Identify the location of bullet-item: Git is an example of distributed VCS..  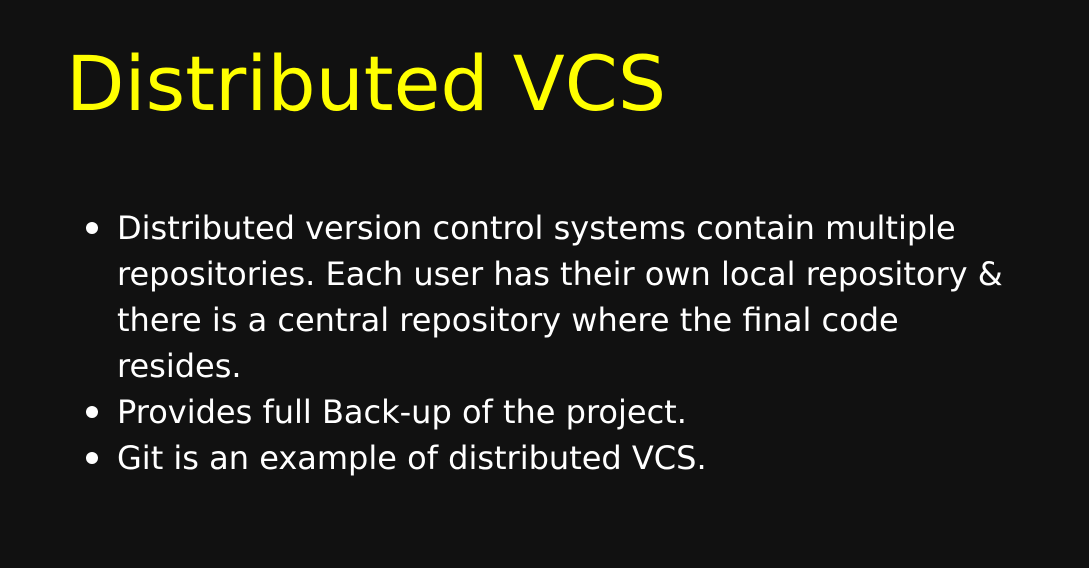
(555, 458).